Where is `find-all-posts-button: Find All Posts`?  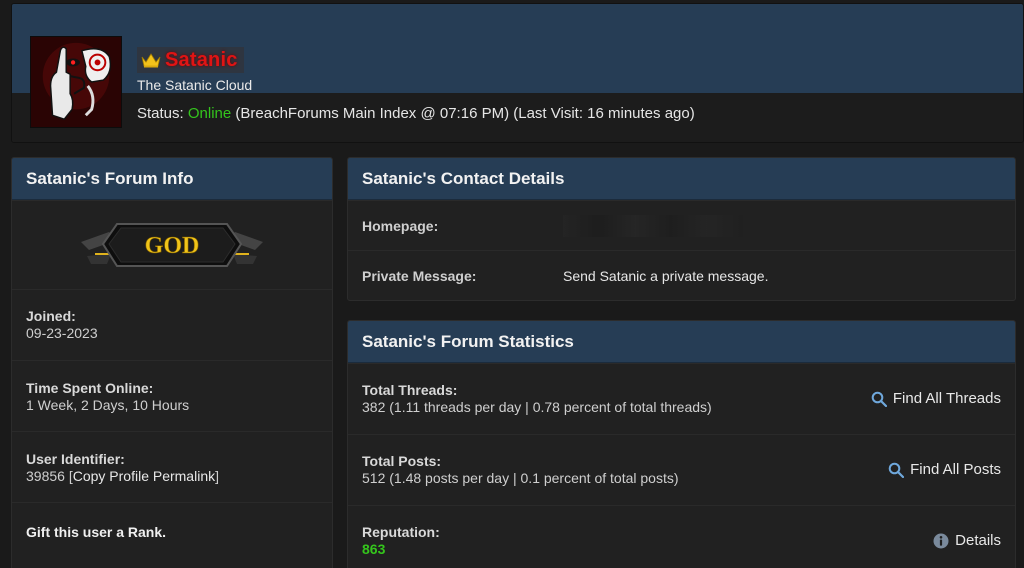
find-all-posts-button: Find All Posts is located at coordinates (944, 469).